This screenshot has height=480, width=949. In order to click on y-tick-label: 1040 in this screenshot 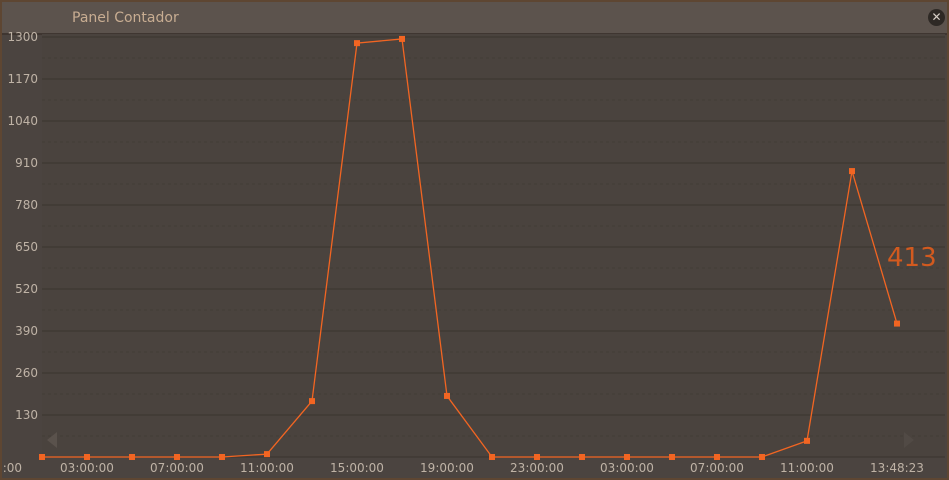, I will do `click(22, 121)`.